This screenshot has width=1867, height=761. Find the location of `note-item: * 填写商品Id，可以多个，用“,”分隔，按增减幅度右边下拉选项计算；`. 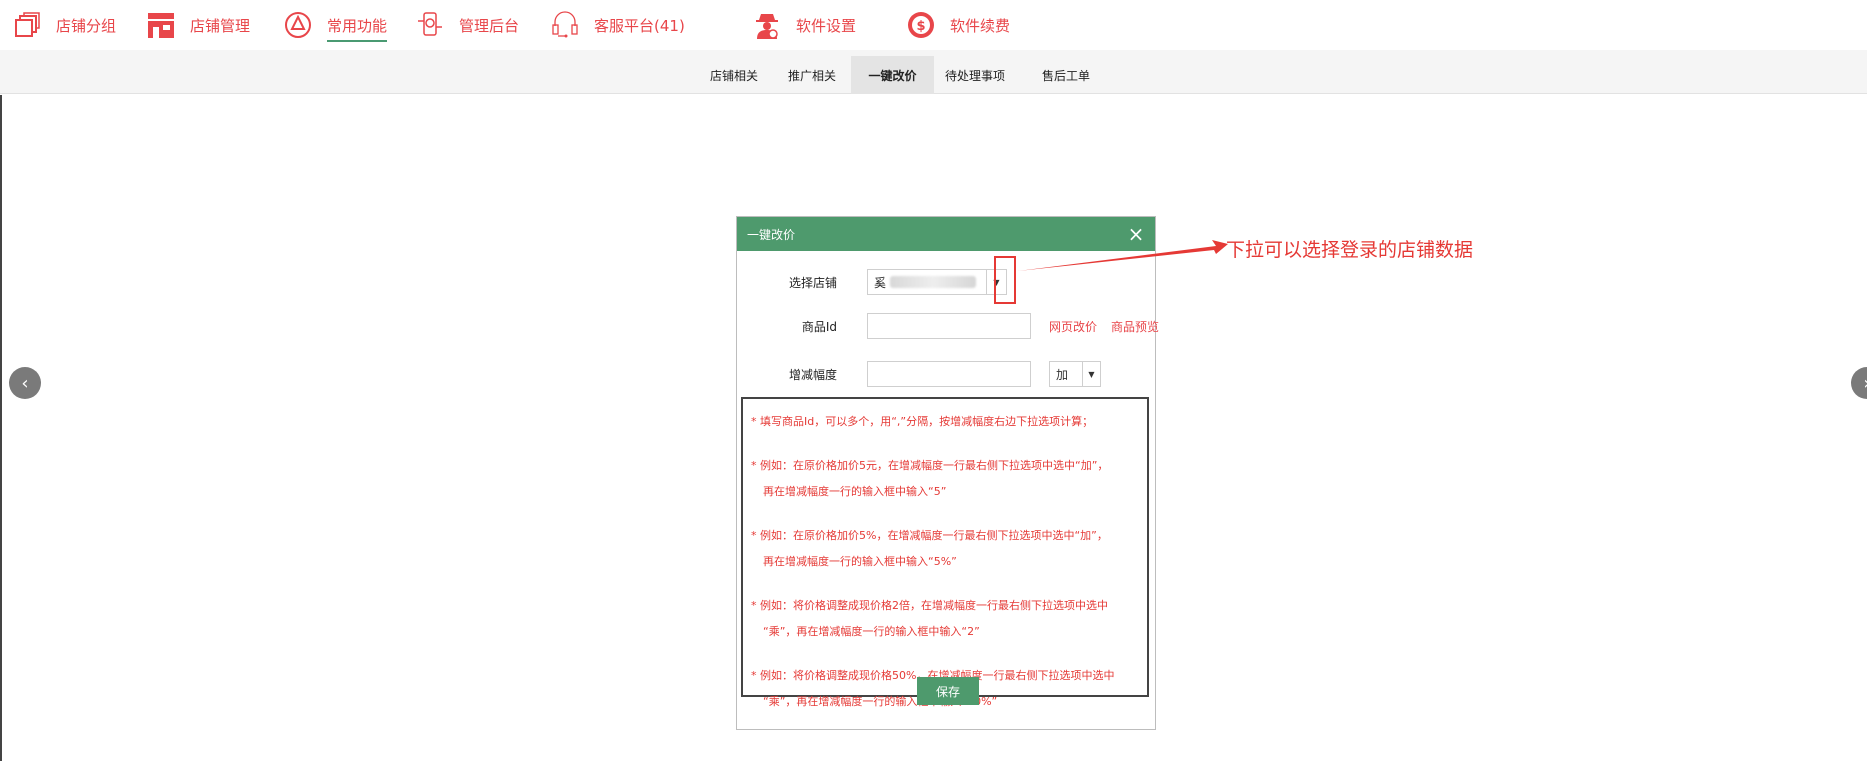

note-item: * 填写商品Id，可以多个，用“,”分隔，按增减幅度右边下拉选项计算； is located at coordinates (922, 421).